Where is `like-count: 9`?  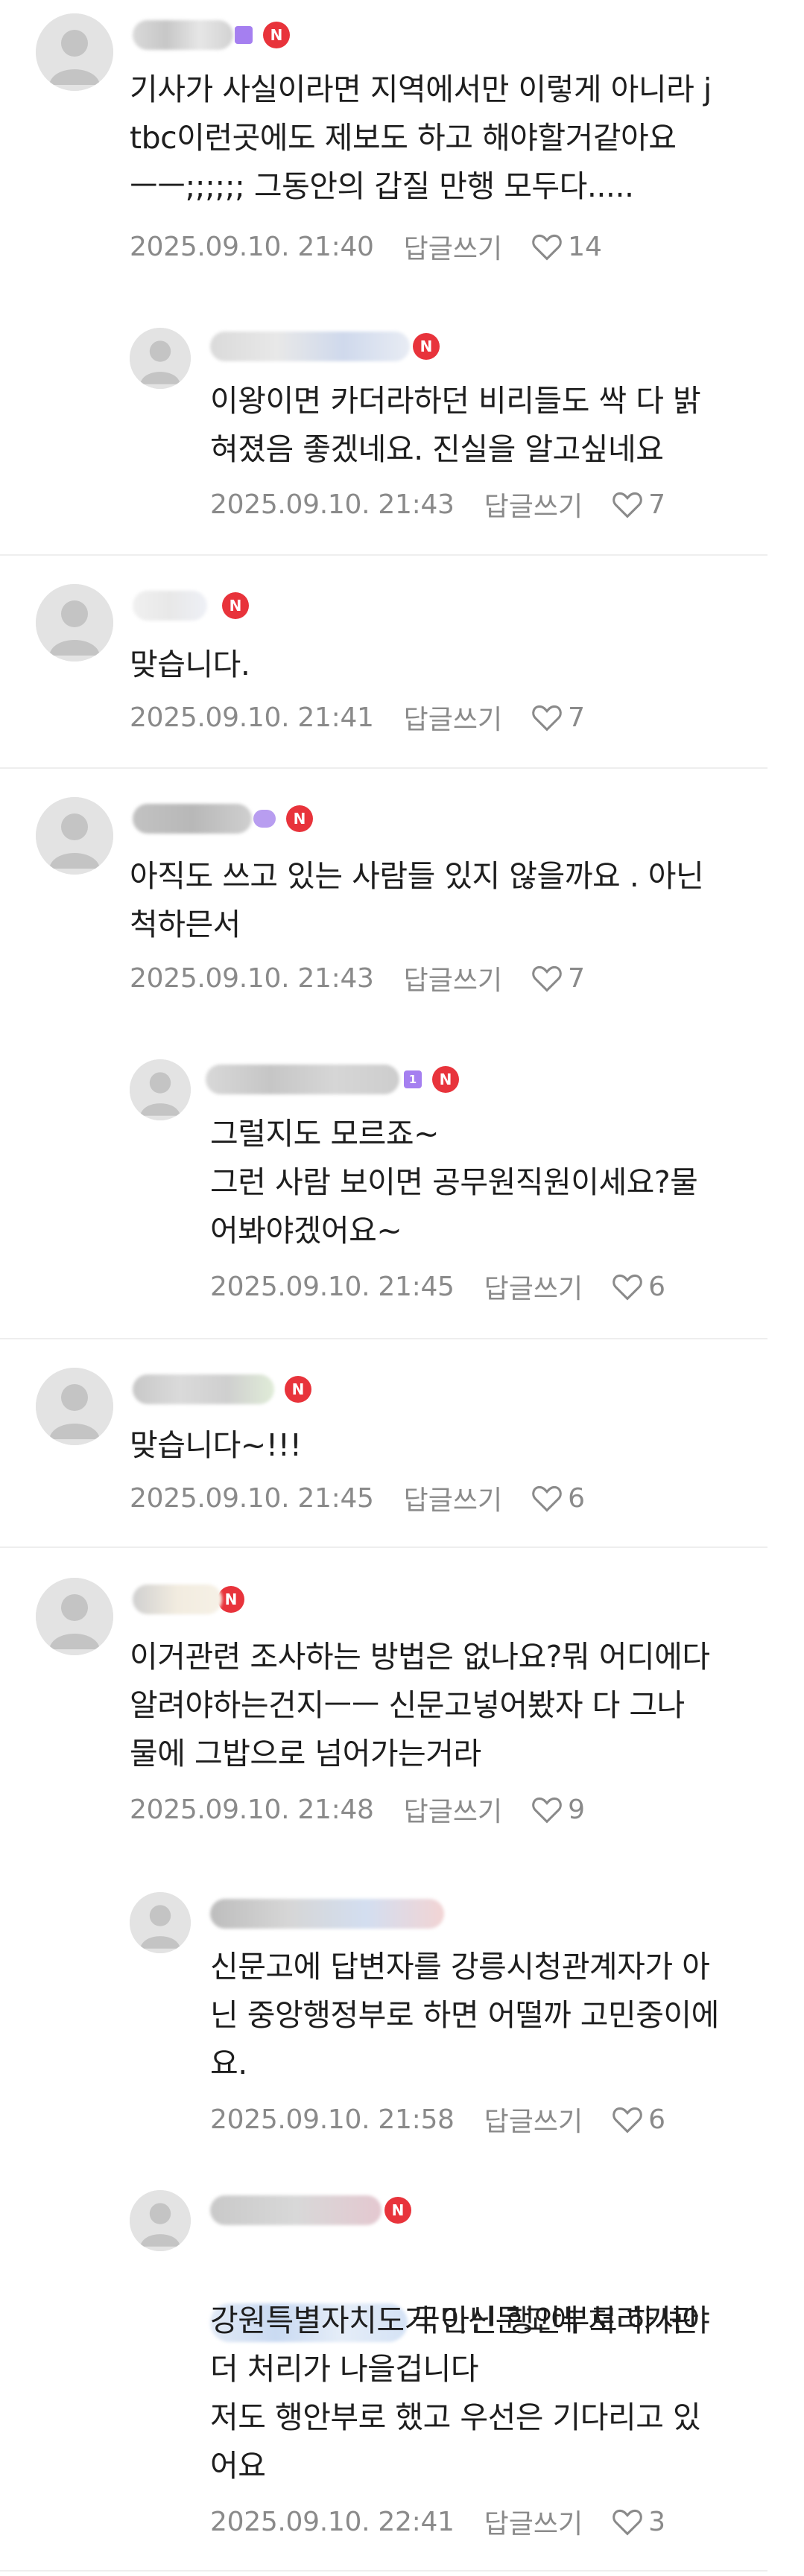
like-count: 9 is located at coordinates (577, 1810).